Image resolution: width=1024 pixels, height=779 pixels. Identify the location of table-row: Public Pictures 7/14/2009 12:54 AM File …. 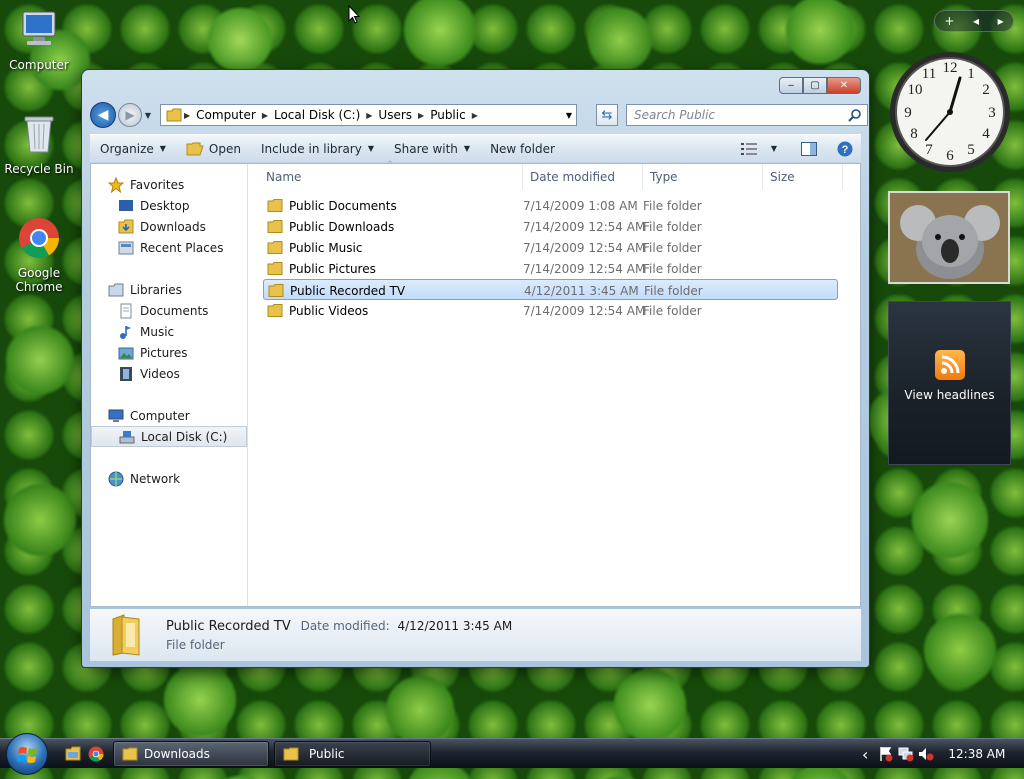
(550, 268).